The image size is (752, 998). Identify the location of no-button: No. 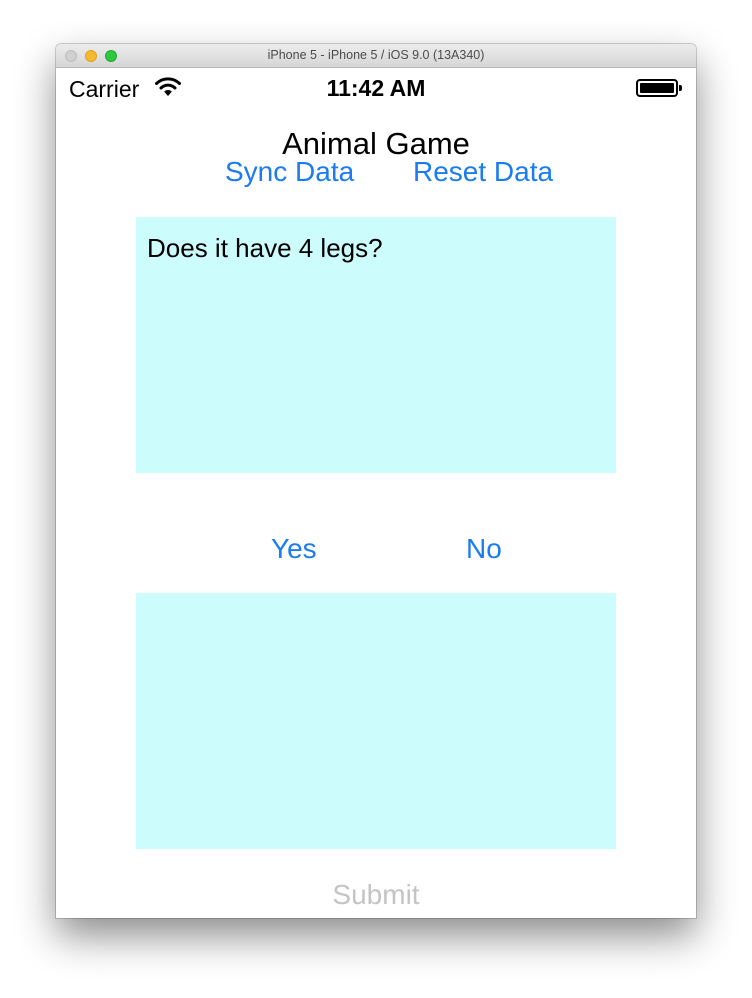
(484, 549).